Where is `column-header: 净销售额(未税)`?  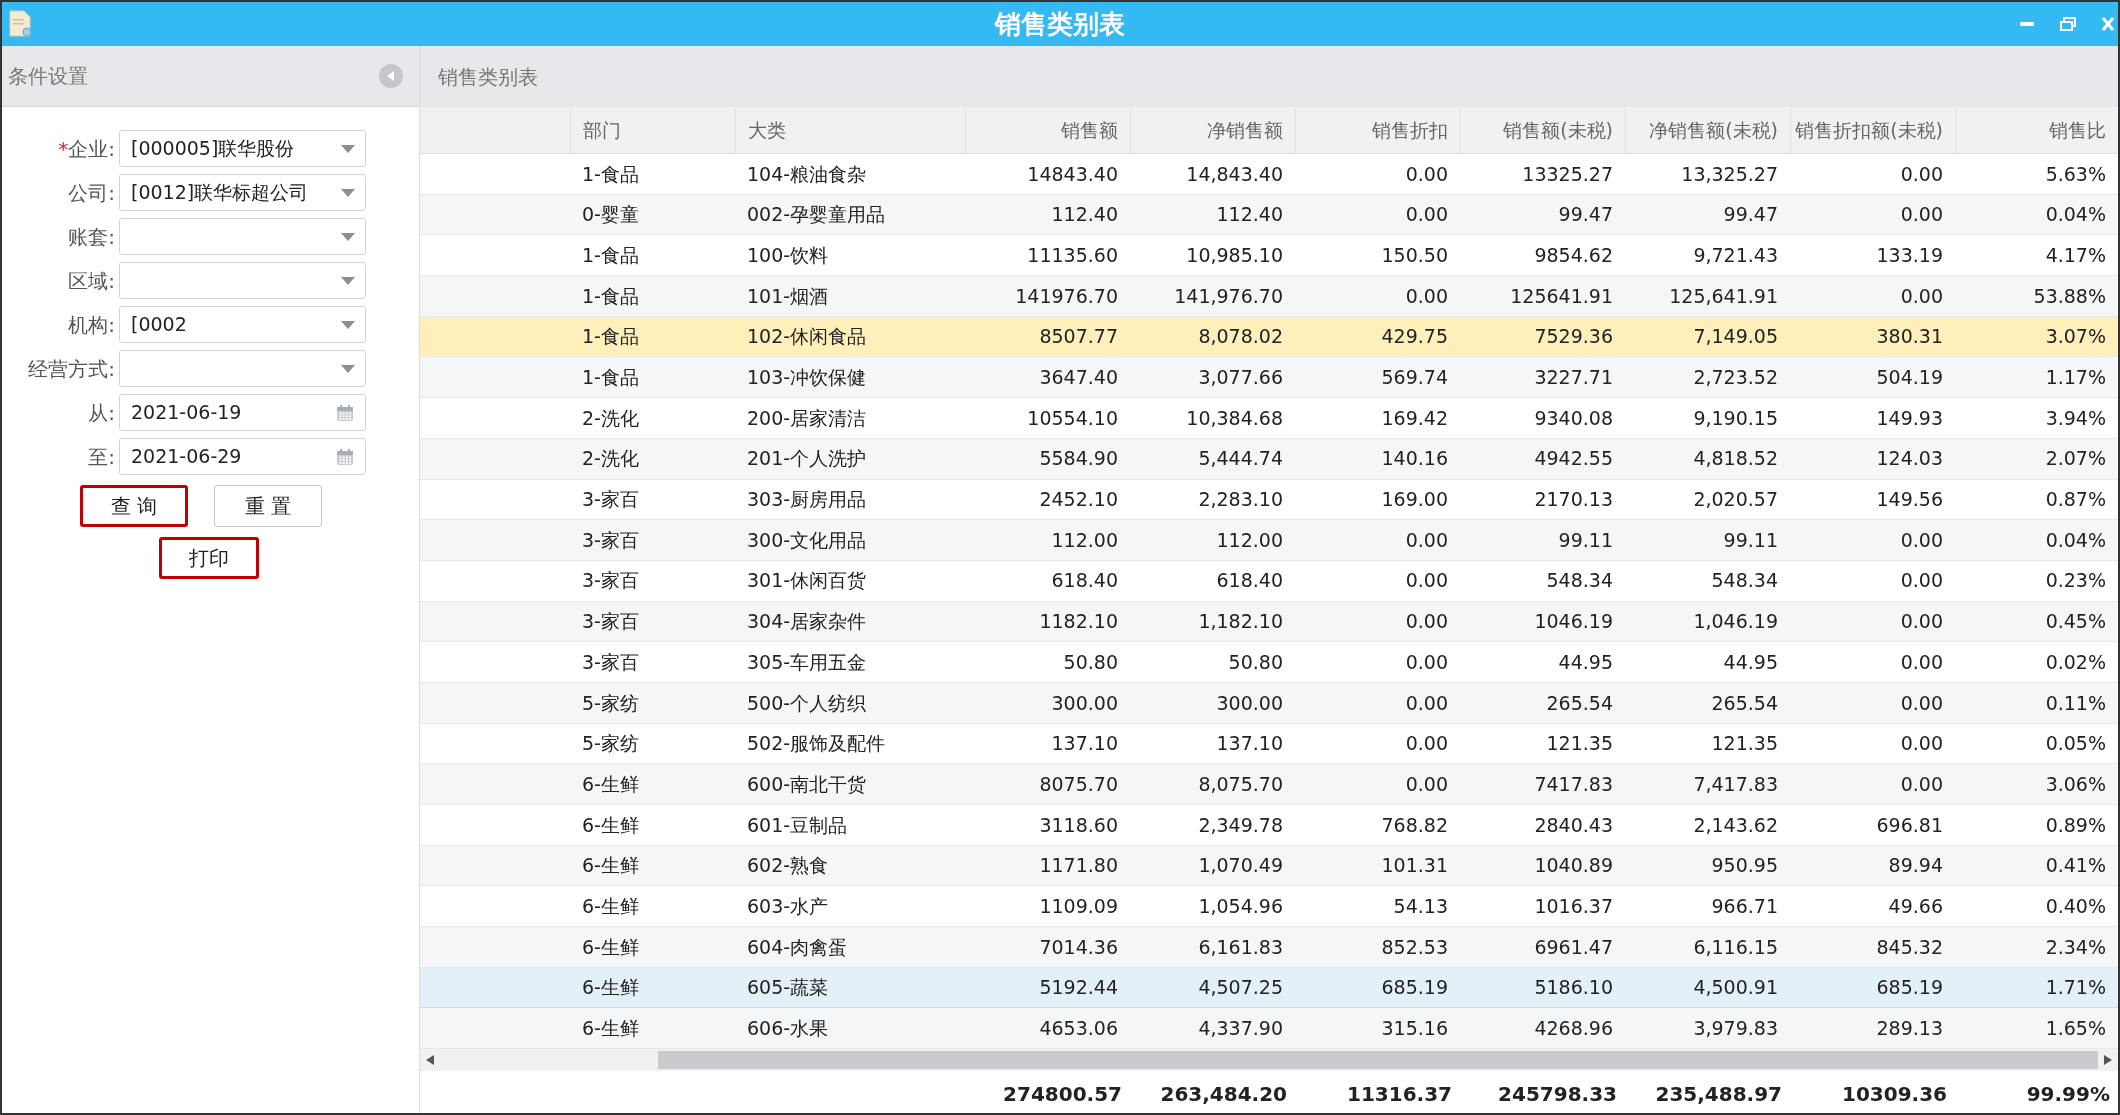 column-header: 净销售额(未税) is located at coordinates (1713, 130).